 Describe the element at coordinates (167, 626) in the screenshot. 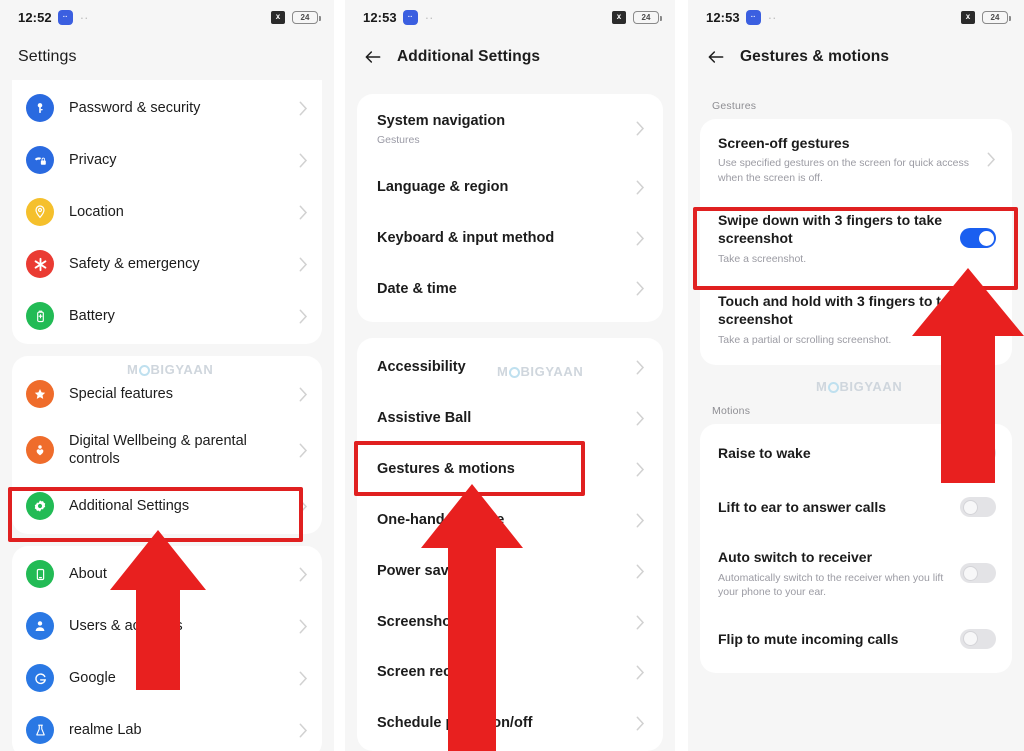

I see `list-item: Users & accounts` at that location.